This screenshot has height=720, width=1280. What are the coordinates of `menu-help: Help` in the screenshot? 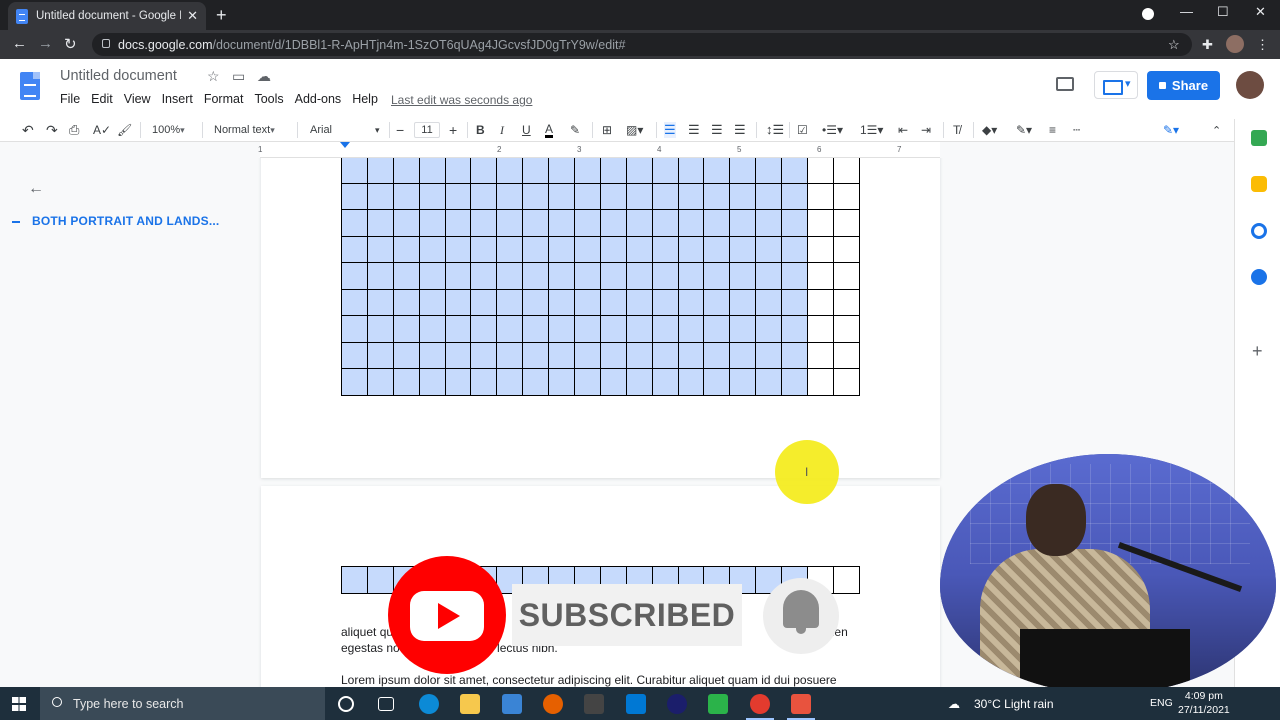 It's located at (365, 99).